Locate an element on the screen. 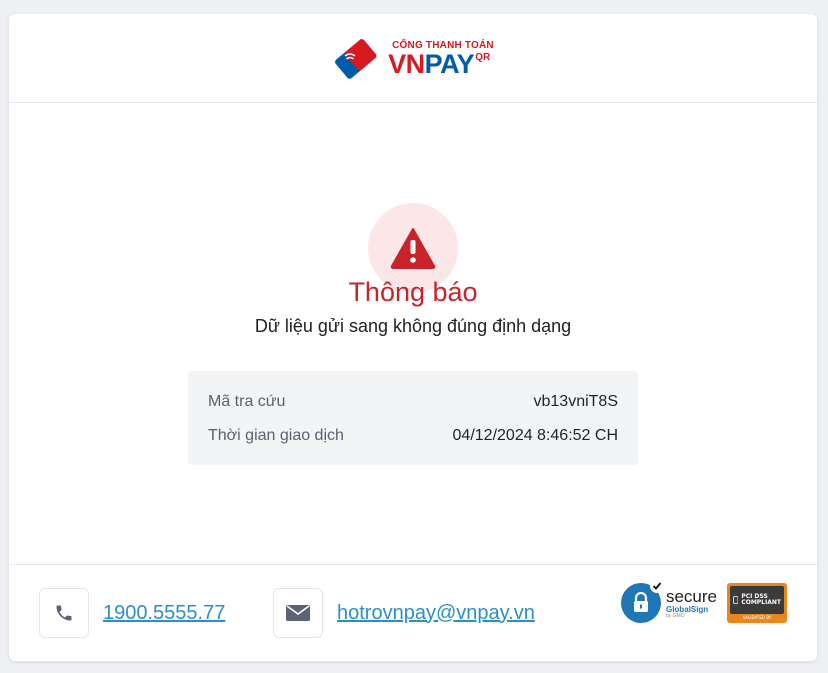 The height and width of the screenshot is (673, 828). secure-word: secure is located at coordinates (691, 596).